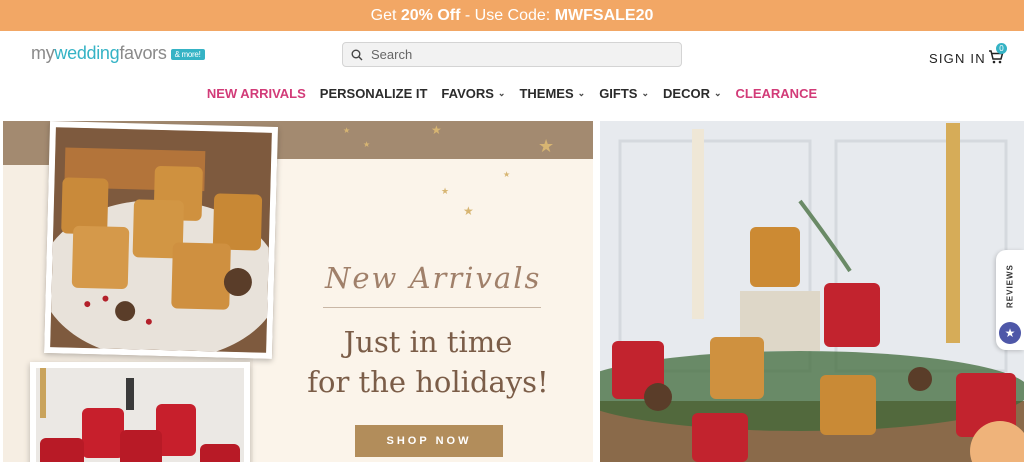 The height and width of the screenshot is (462, 1024). Describe the element at coordinates (161, 243) in the screenshot. I see `votive-candles-illustration` at that location.